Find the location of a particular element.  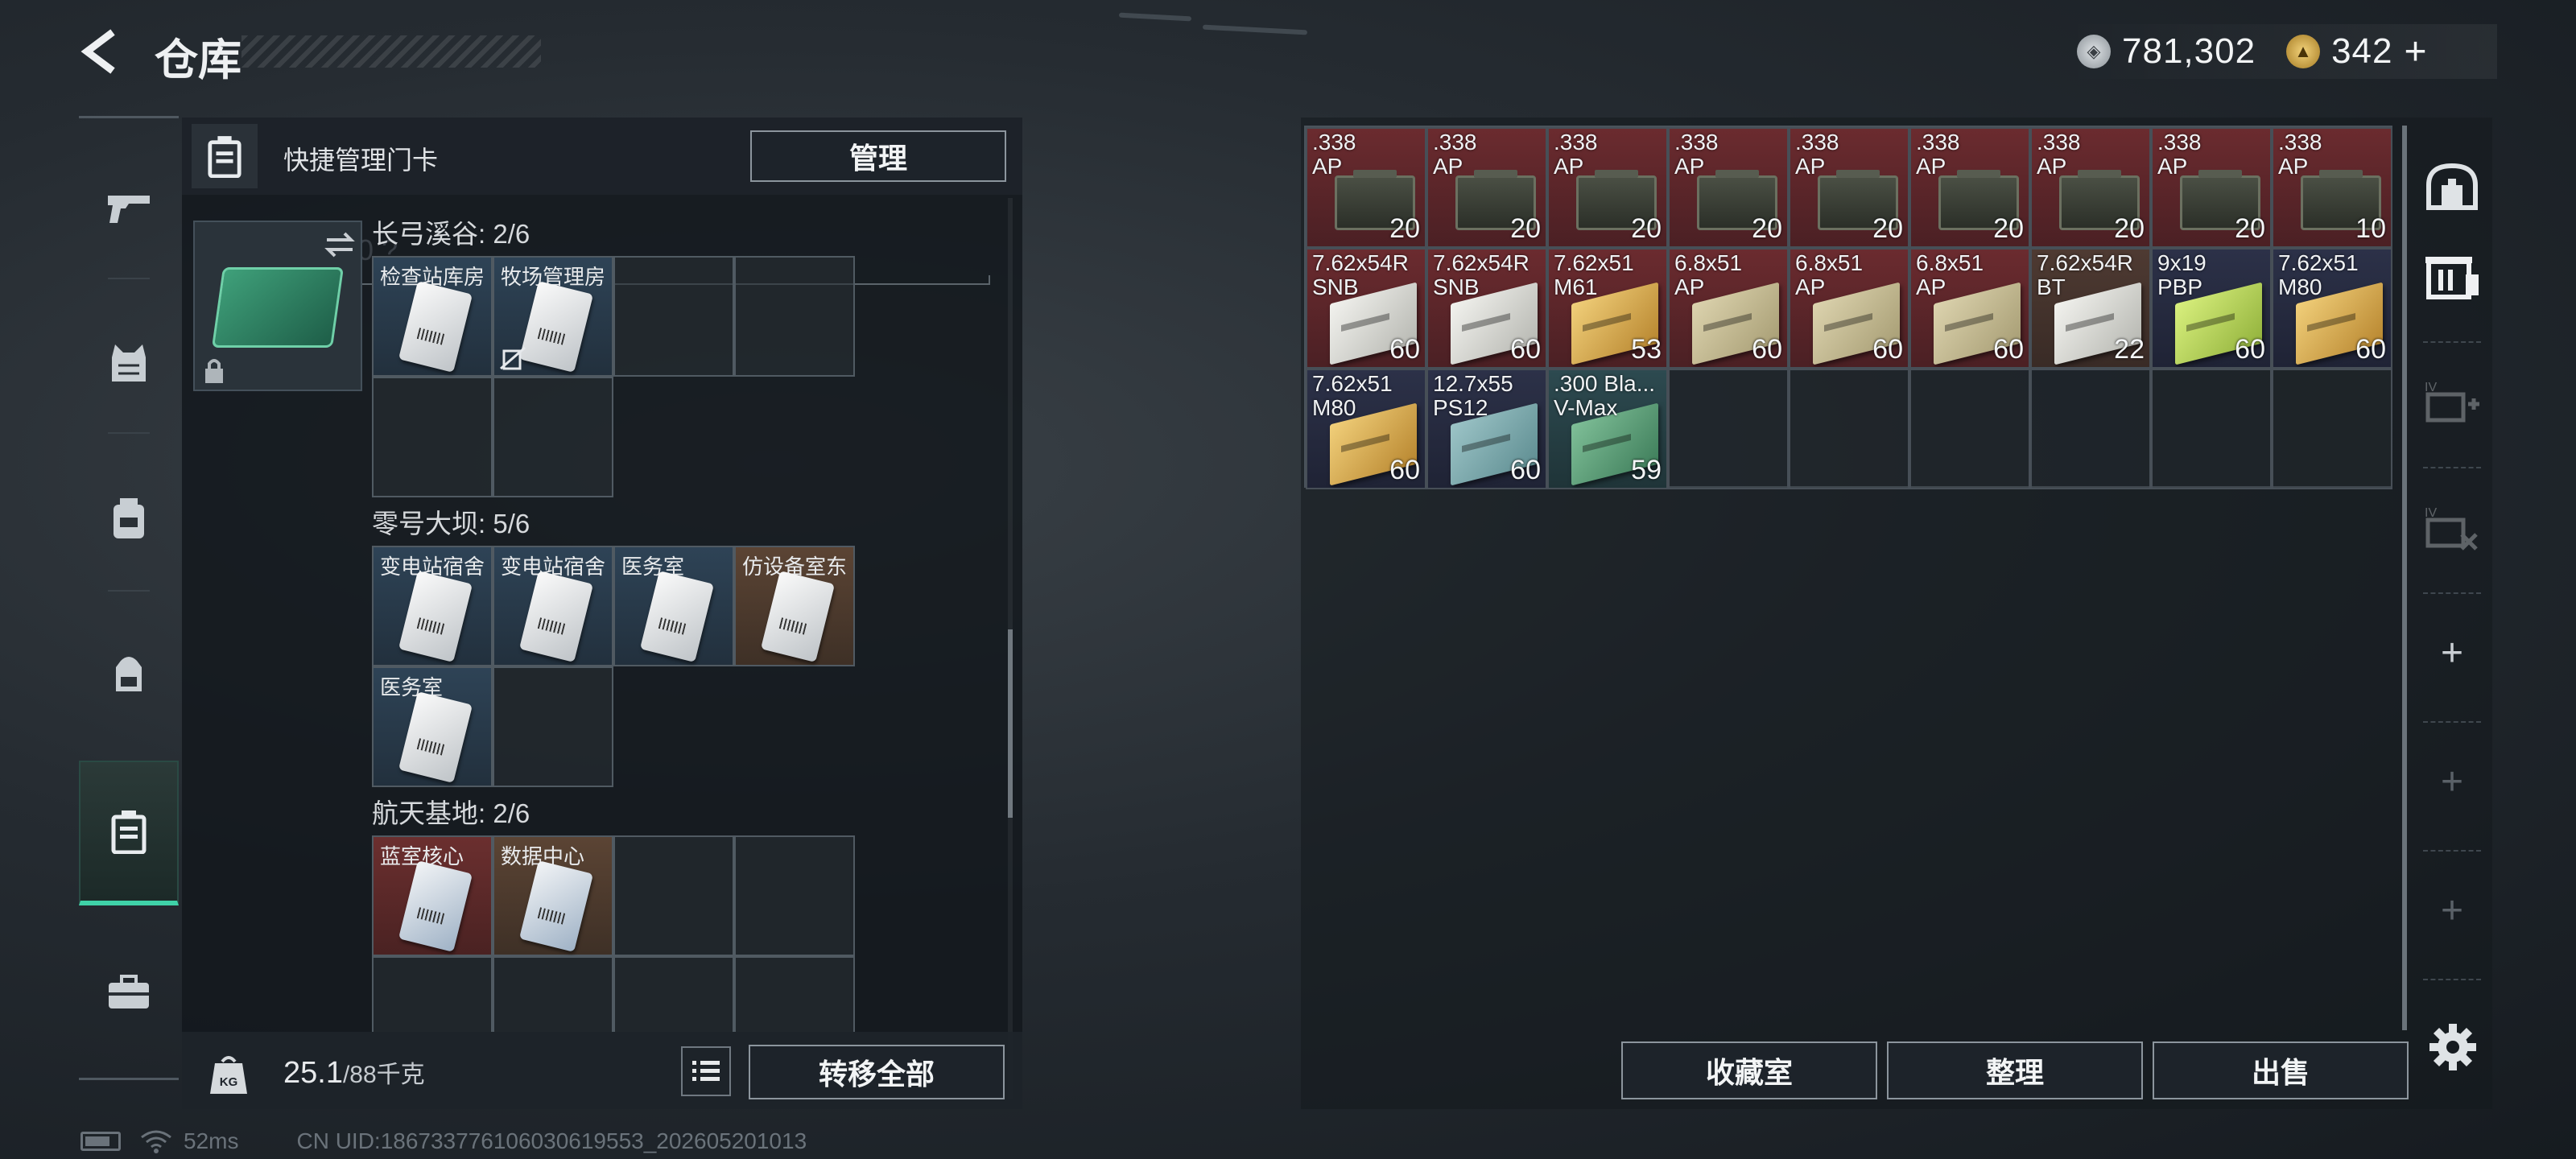

ammo-item: .300 Bla... V-Max 59 is located at coordinates (1607, 429).